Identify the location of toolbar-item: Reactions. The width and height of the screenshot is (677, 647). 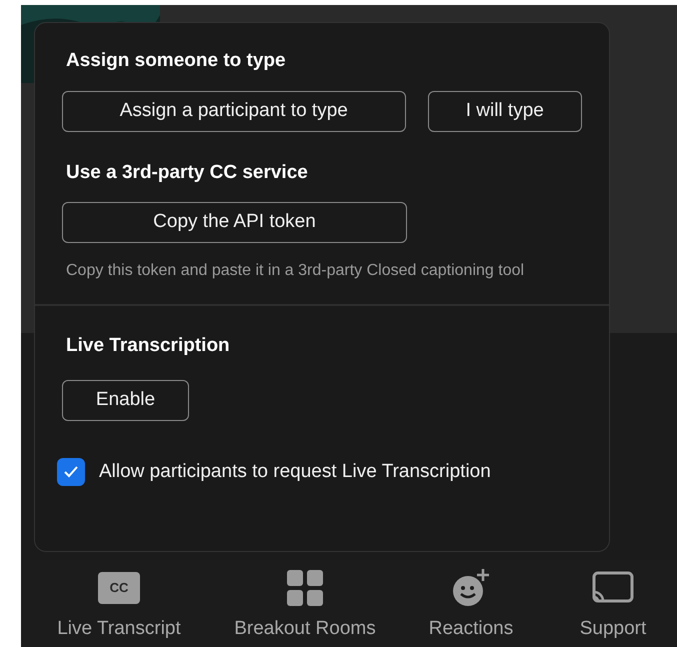
(471, 605).